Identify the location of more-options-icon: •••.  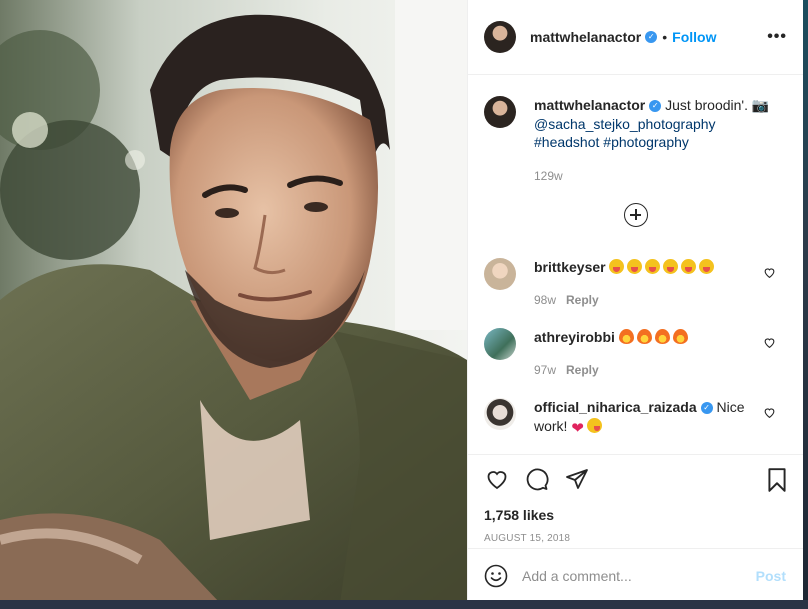
(777, 37).